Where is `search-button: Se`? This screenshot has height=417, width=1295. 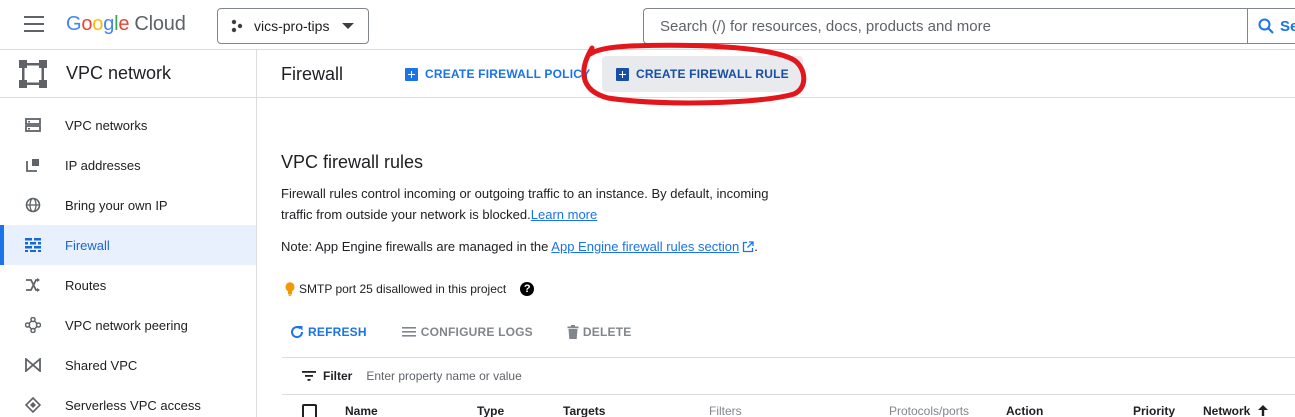
search-button: Se is located at coordinates (1271, 26).